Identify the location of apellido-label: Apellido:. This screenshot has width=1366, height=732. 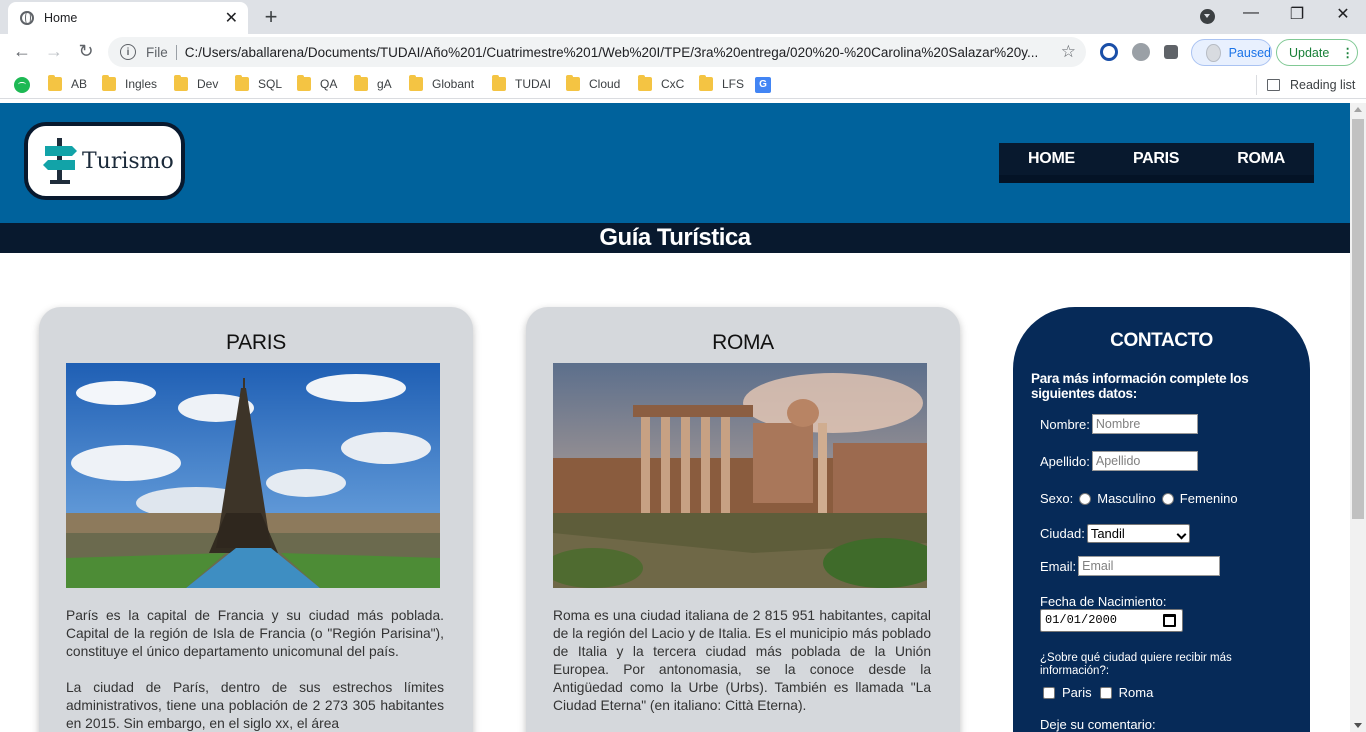
(1065, 461).